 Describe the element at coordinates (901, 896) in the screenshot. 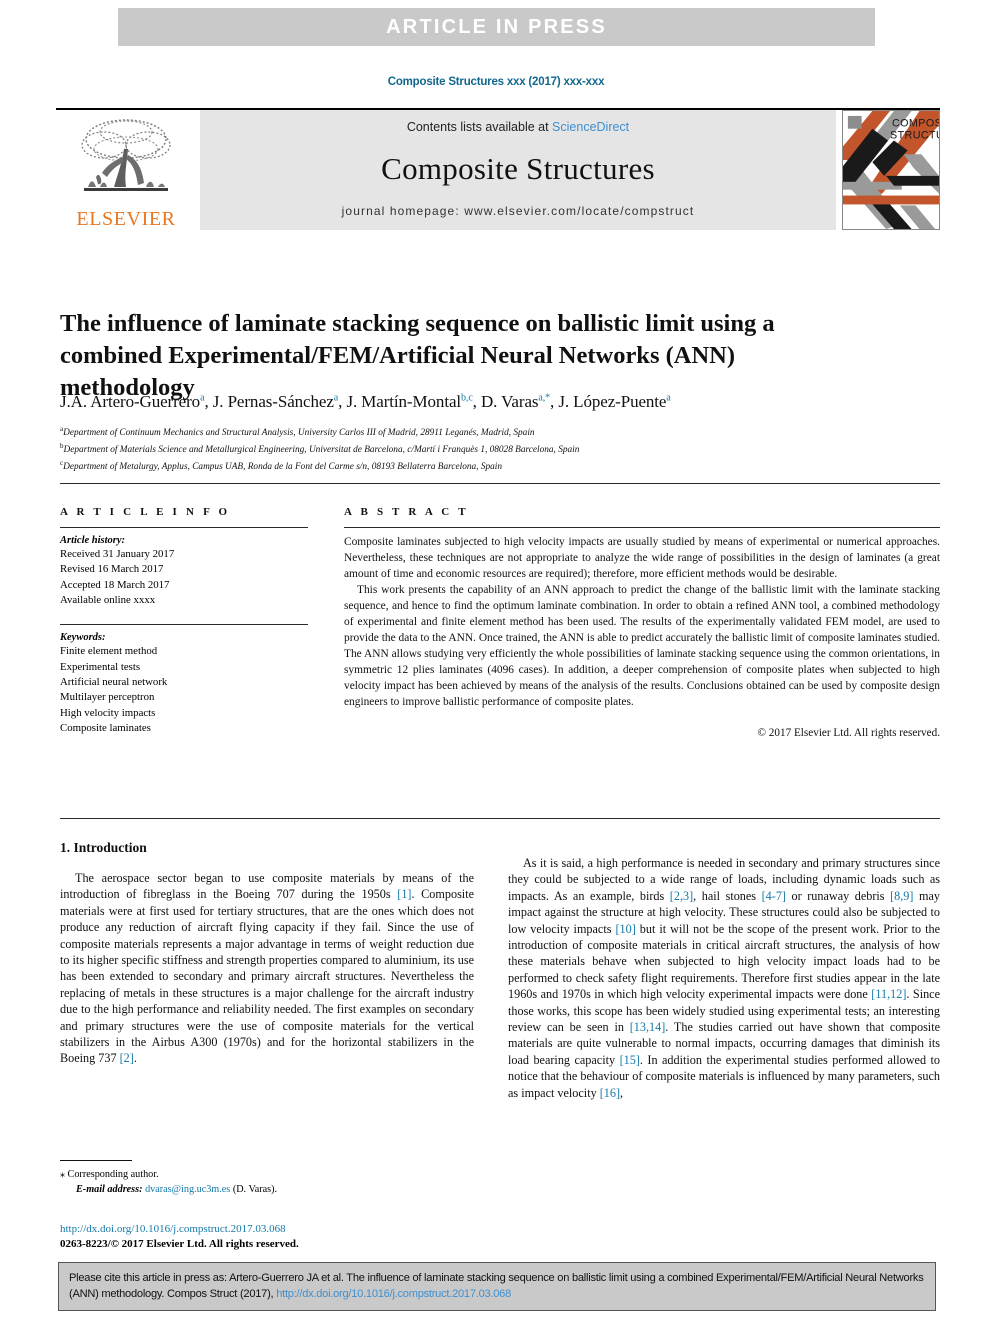

I see `citation-ref: [8,9]` at that location.